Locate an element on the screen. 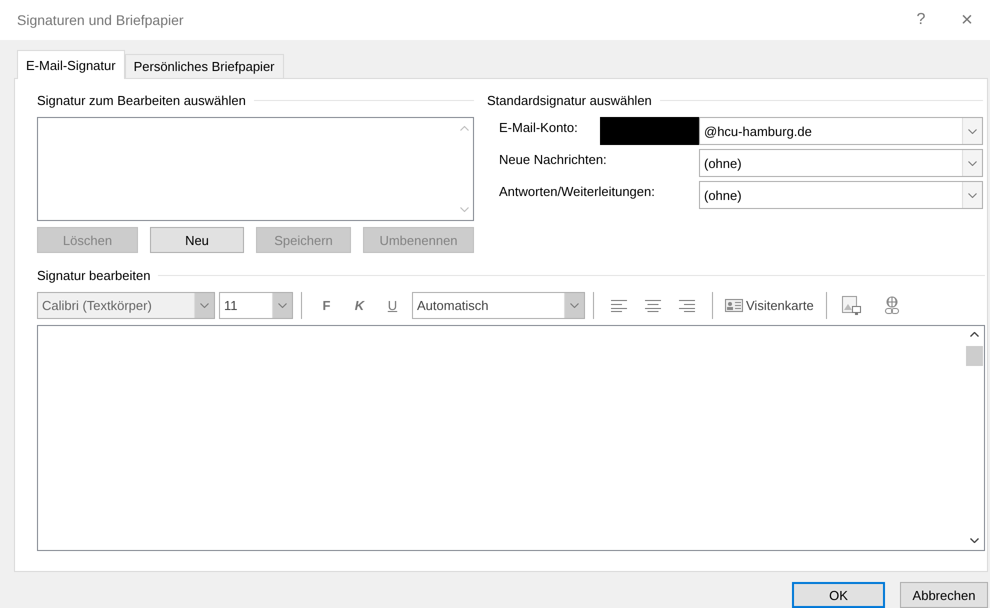 The height and width of the screenshot is (608, 990). group-title: Standardsignatur auswählen is located at coordinates (569, 100).